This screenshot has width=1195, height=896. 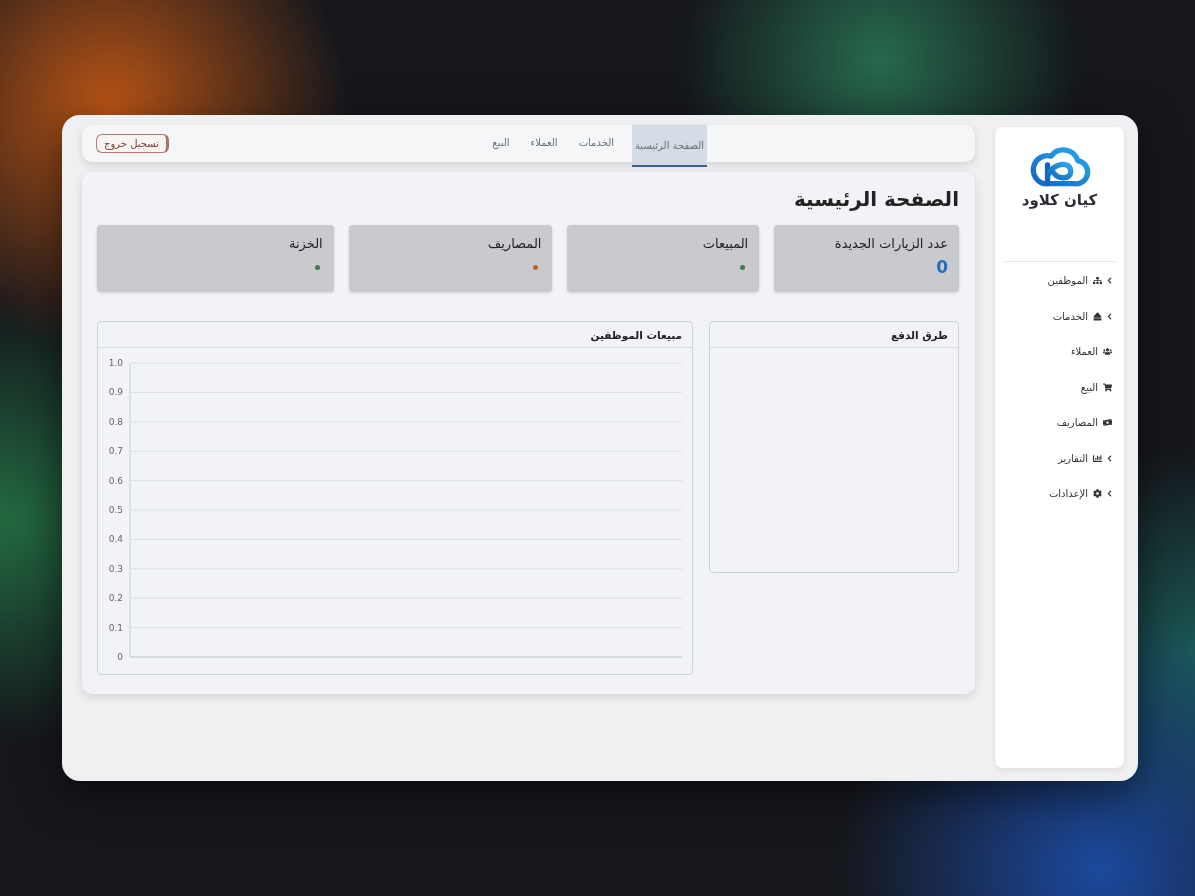 I want to click on axis-tick-label: 0.4, so click(x=115, y=539).